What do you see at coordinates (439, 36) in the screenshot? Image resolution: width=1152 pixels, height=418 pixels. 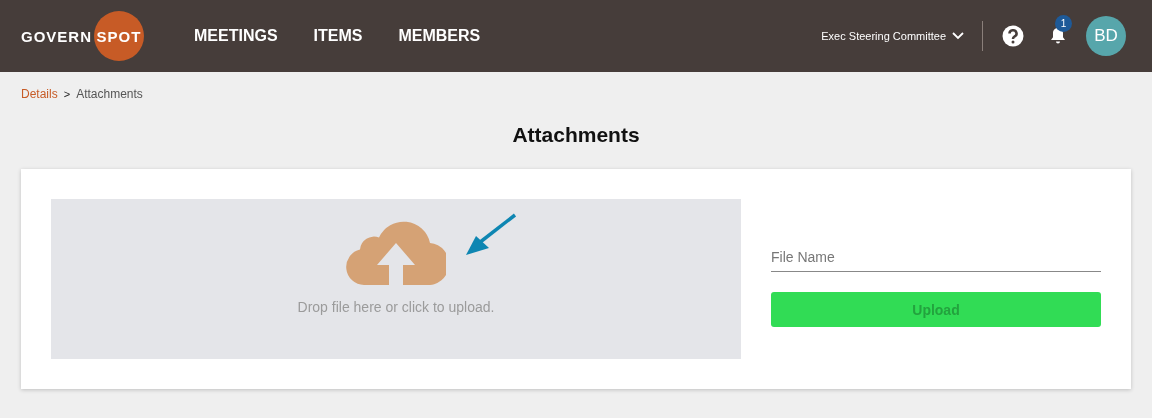 I see `nav-link: MEMBERS` at bounding box center [439, 36].